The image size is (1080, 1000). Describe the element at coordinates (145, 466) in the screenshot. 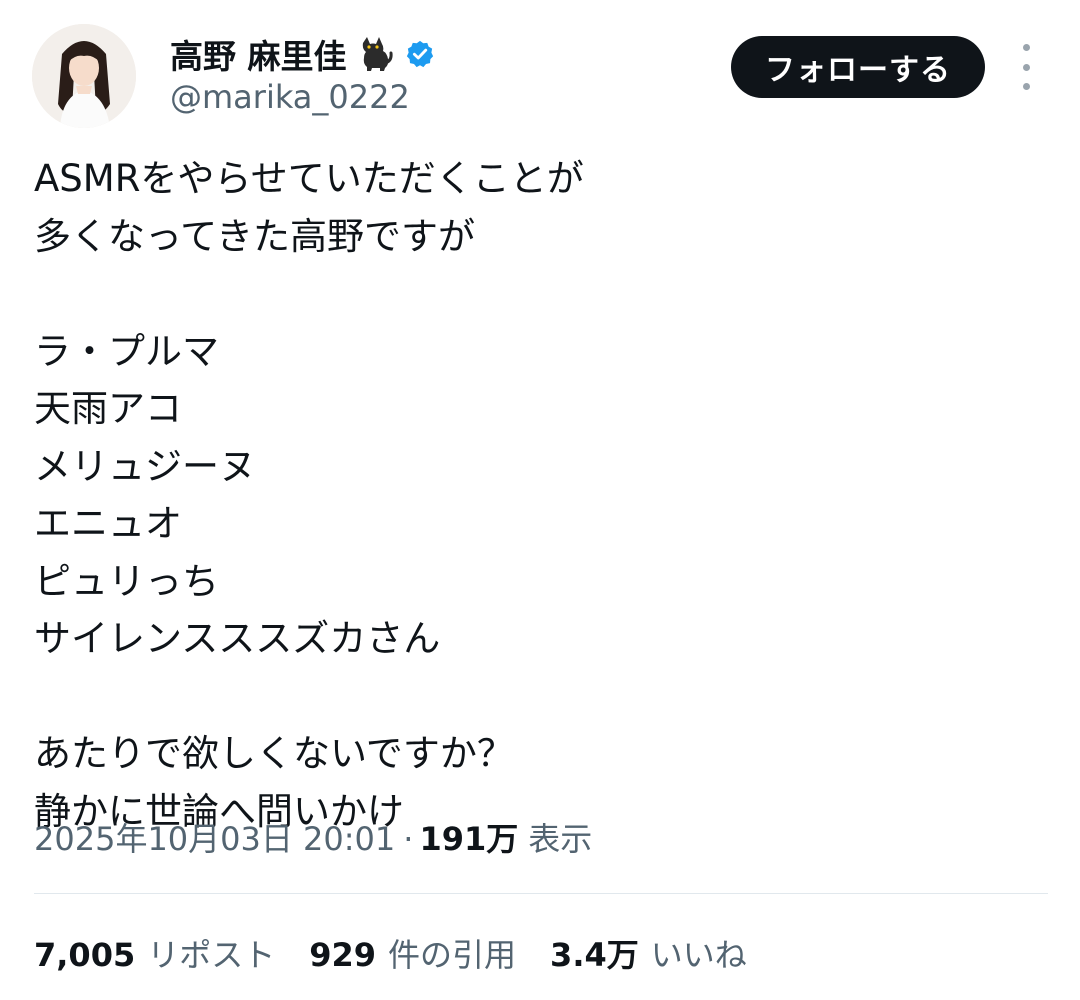

I see `tweet-line: メリュジーヌ` at that location.